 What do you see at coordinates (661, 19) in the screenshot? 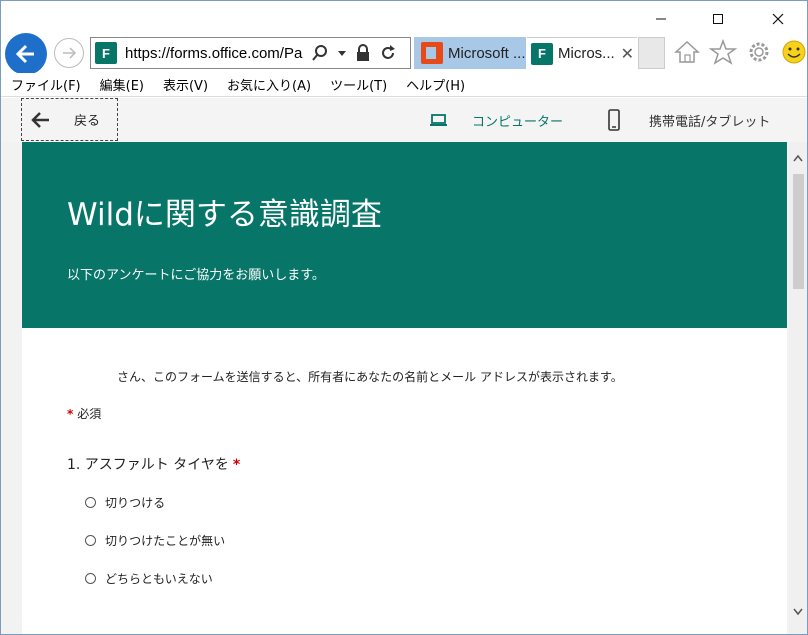
I see `minimize-icon` at bounding box center [661, 19].